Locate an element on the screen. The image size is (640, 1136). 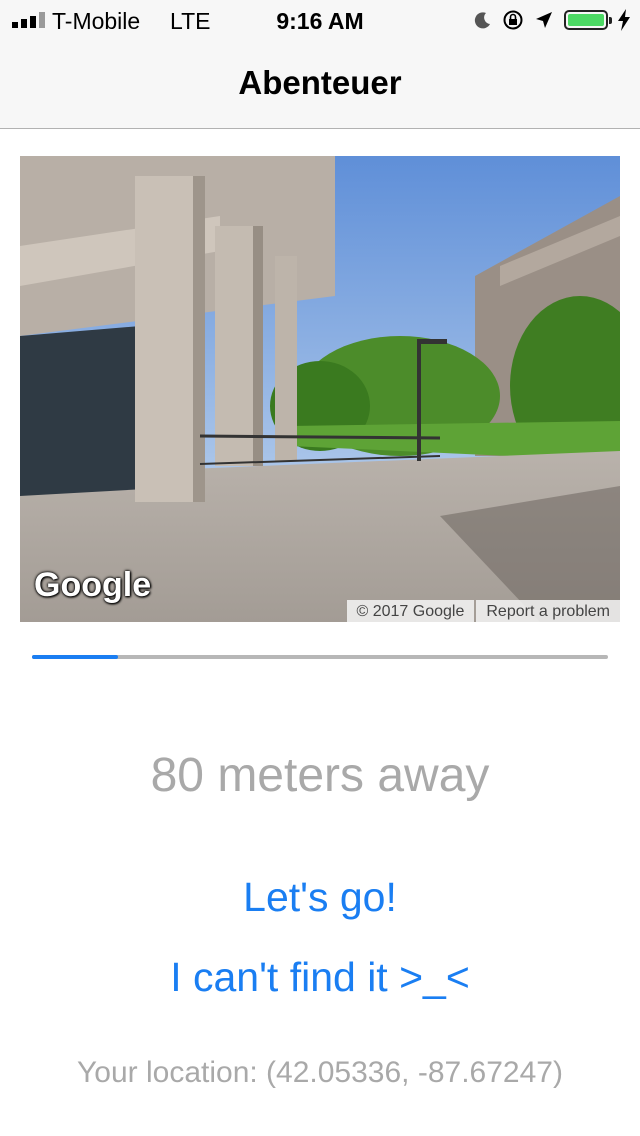
page-title: Abenteuer is located at coordinates (320, 82).